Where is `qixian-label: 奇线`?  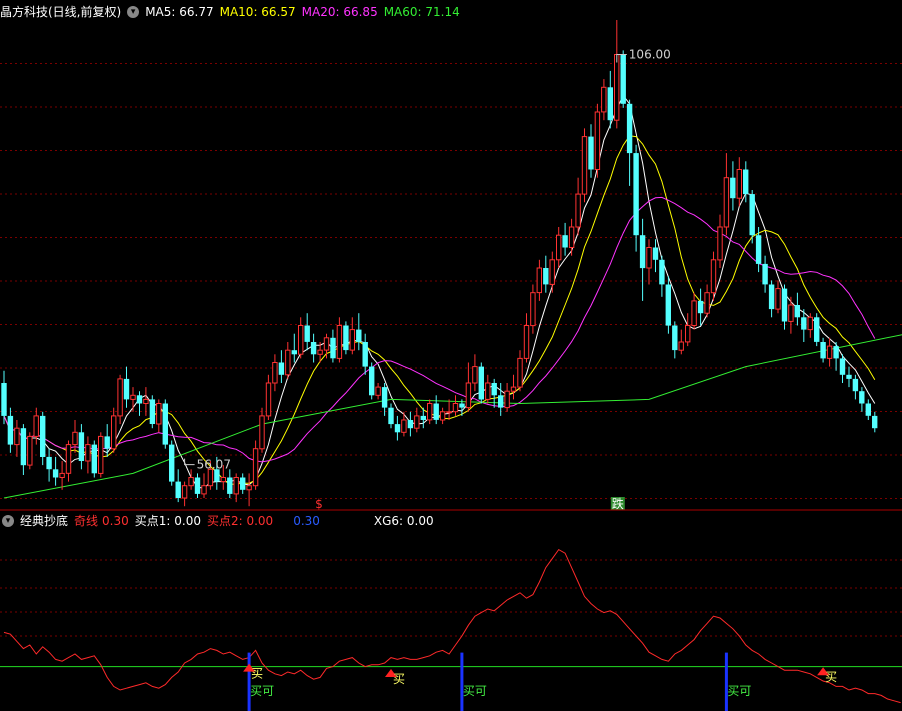
qixian-label: 奇线 is located at coordinates (86, 521).